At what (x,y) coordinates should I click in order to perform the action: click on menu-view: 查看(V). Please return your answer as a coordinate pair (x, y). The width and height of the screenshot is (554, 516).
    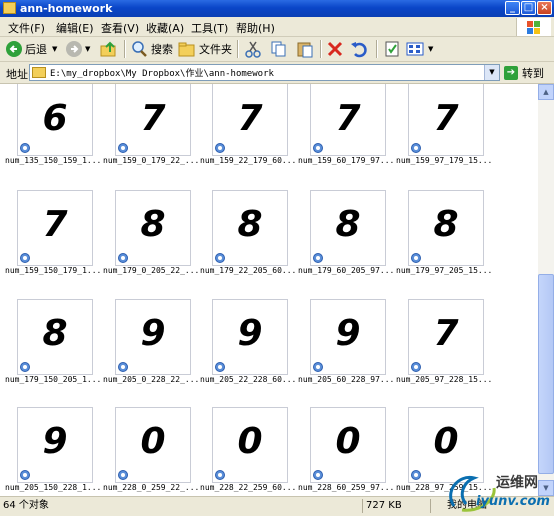
    Looking at the image, I should click on (120, 28).